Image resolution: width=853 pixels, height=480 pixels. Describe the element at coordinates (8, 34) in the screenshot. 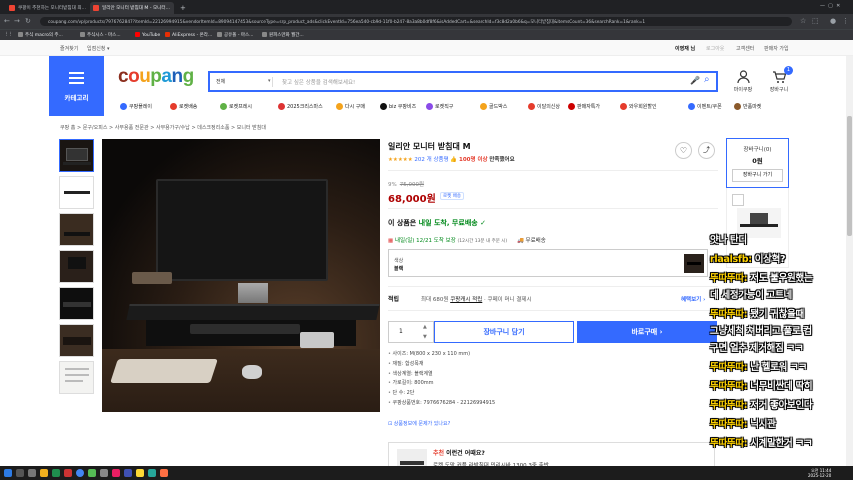

I see `apps-icon: ⋮⋮` at that location.